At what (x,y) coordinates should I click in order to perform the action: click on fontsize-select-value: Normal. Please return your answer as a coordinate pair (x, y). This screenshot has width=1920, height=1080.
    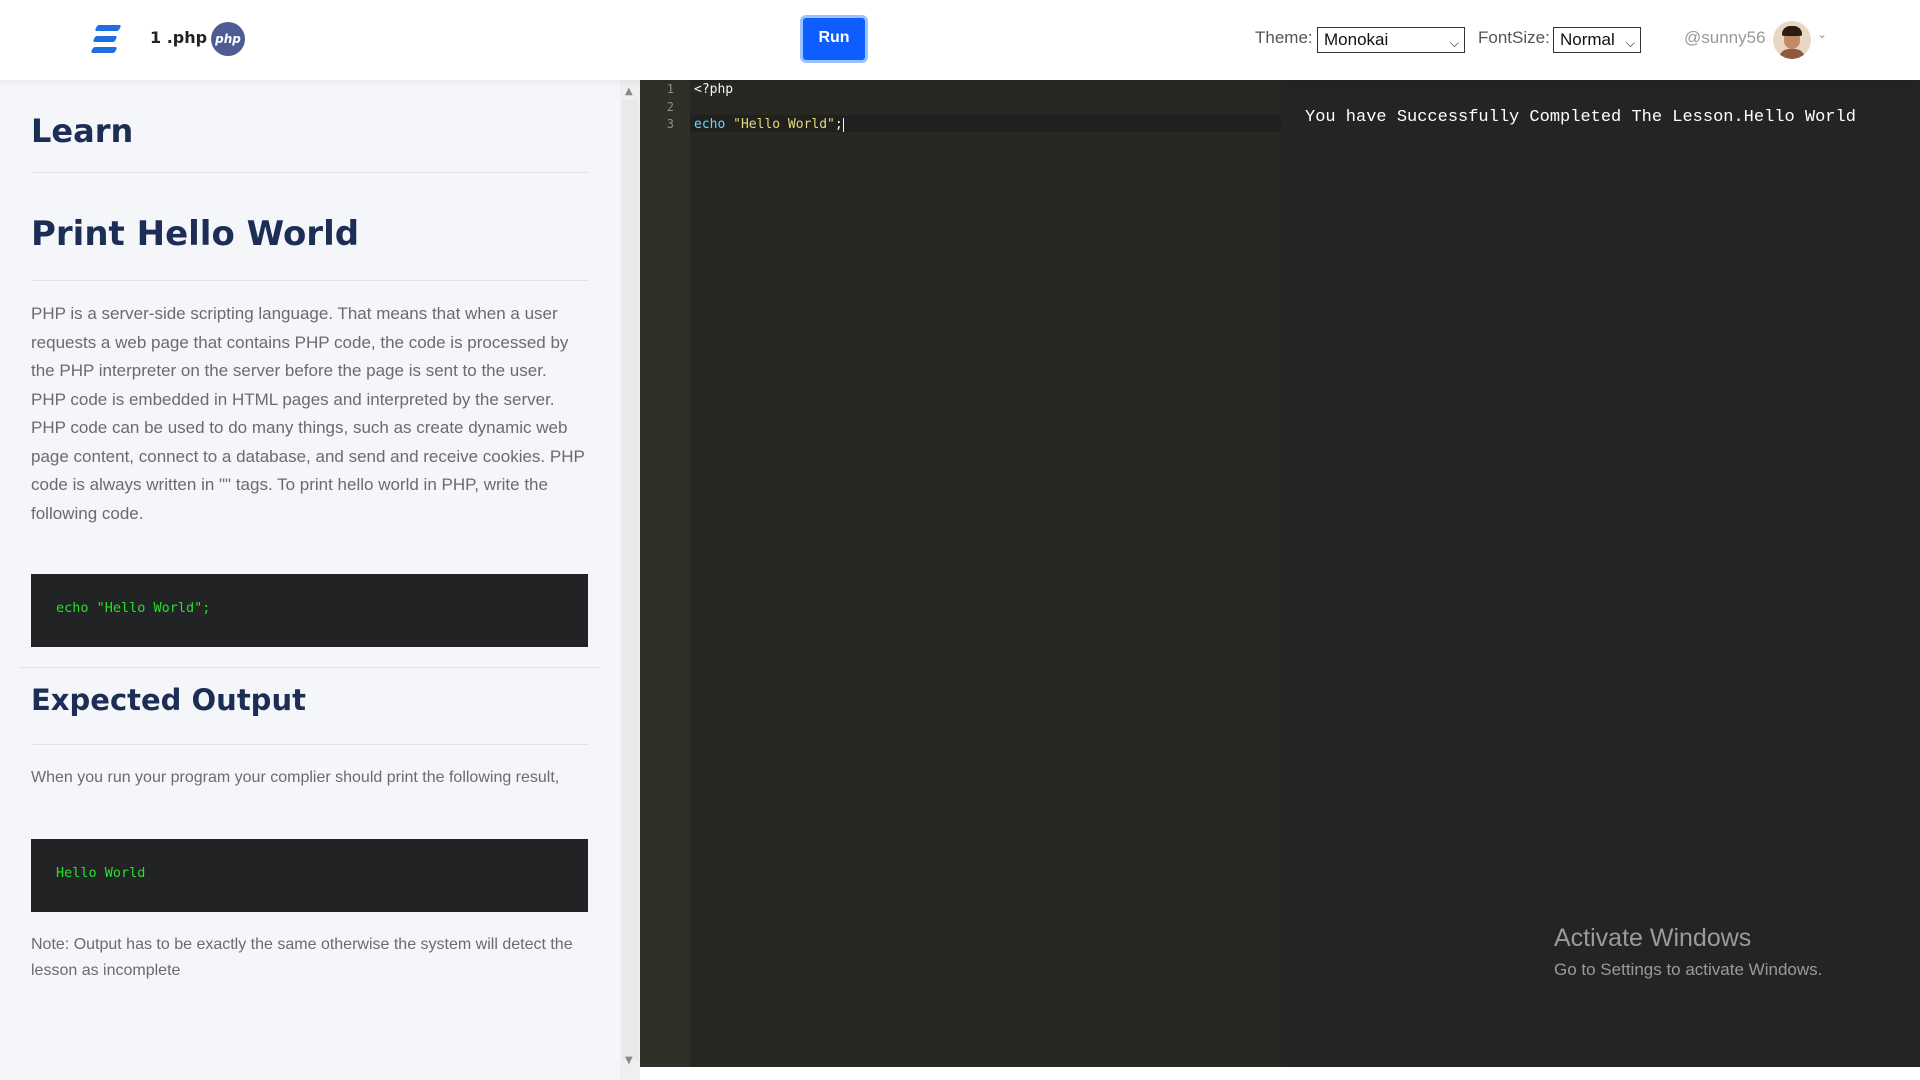
    Looking at the image, I should click on (1587, 39).